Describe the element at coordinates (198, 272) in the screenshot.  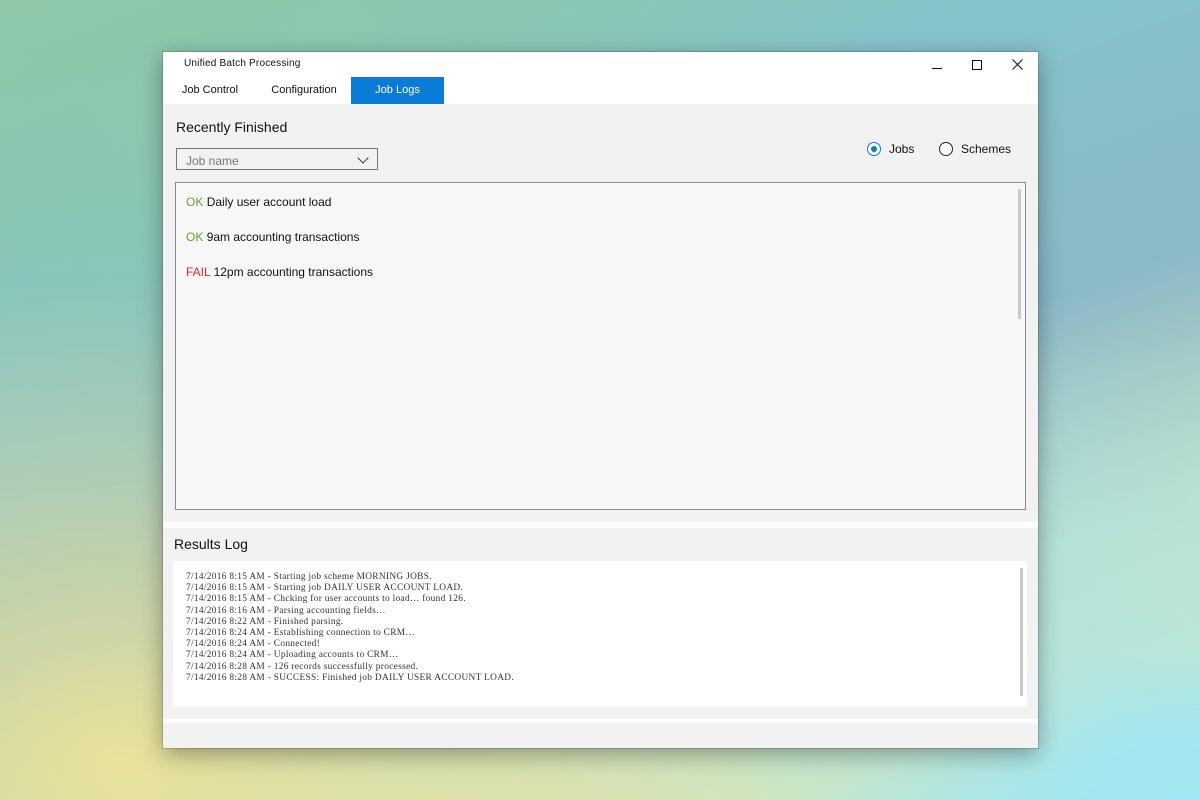
I see `status-label: FAIL` at that location.